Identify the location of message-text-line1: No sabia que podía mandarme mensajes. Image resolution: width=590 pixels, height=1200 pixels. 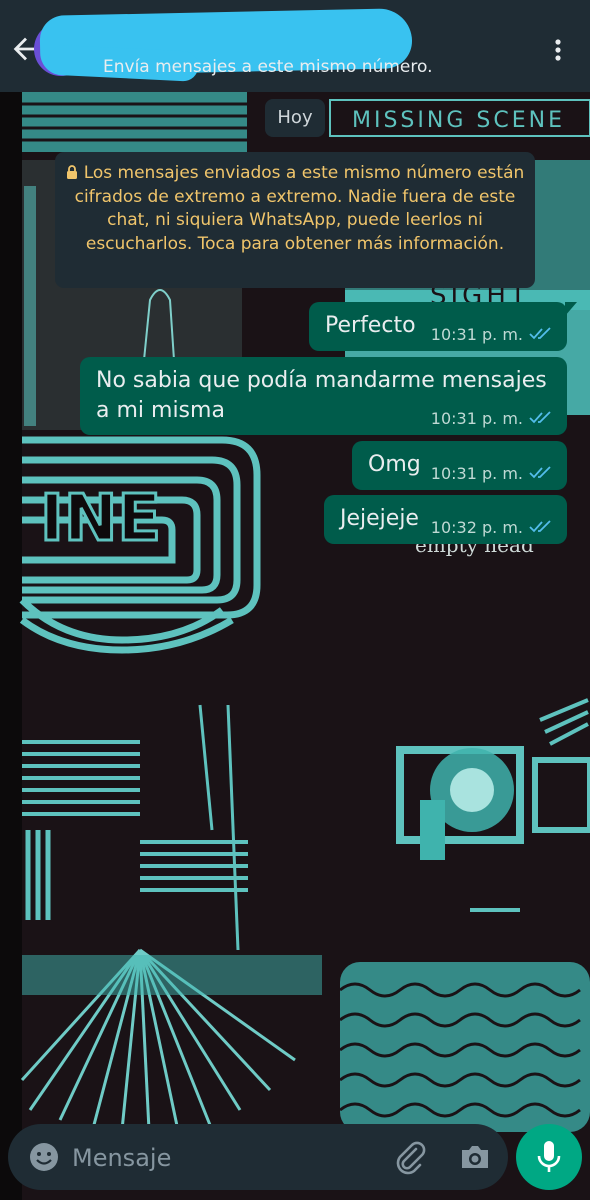
(321, 380).